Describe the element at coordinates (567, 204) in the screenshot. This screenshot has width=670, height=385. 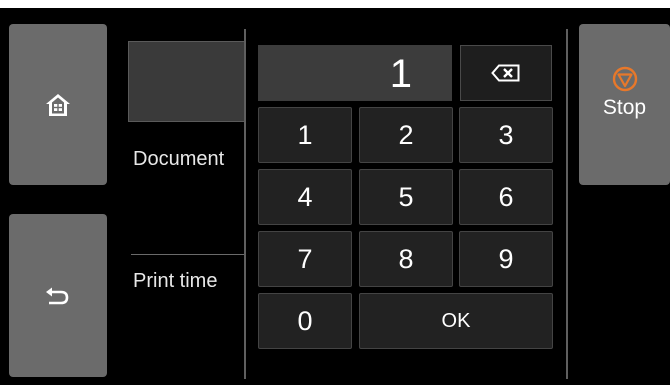
I see `keypad-divider-right` at that location.